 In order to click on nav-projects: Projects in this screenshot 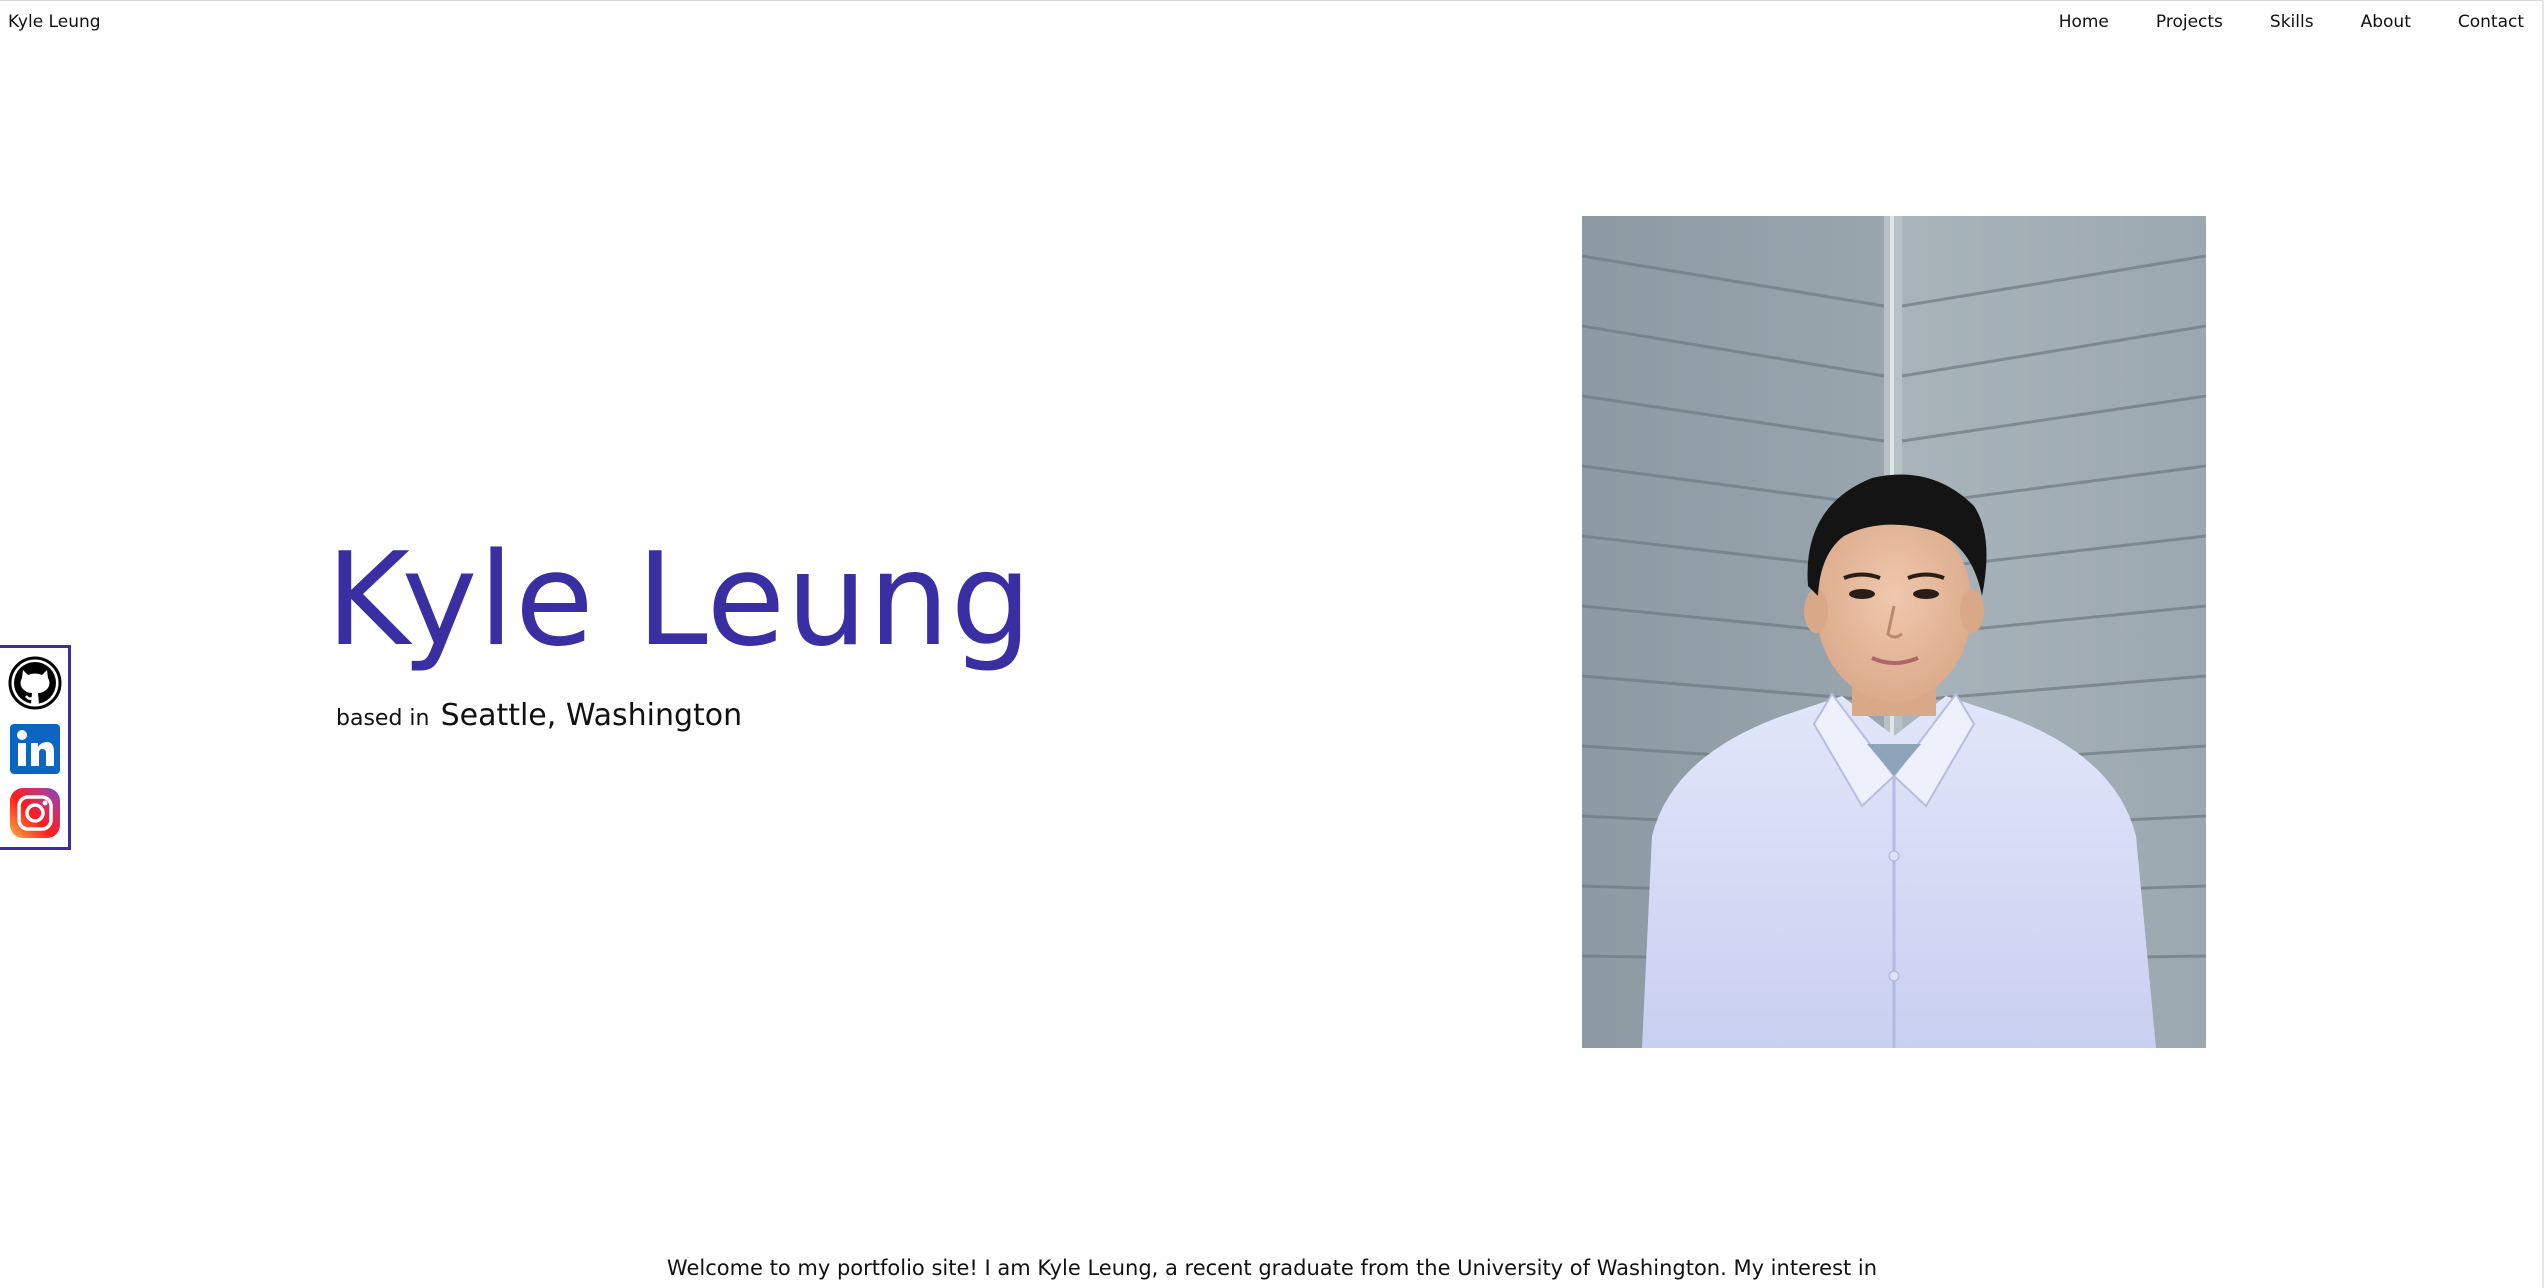, I will do `click(2189, 22)`.